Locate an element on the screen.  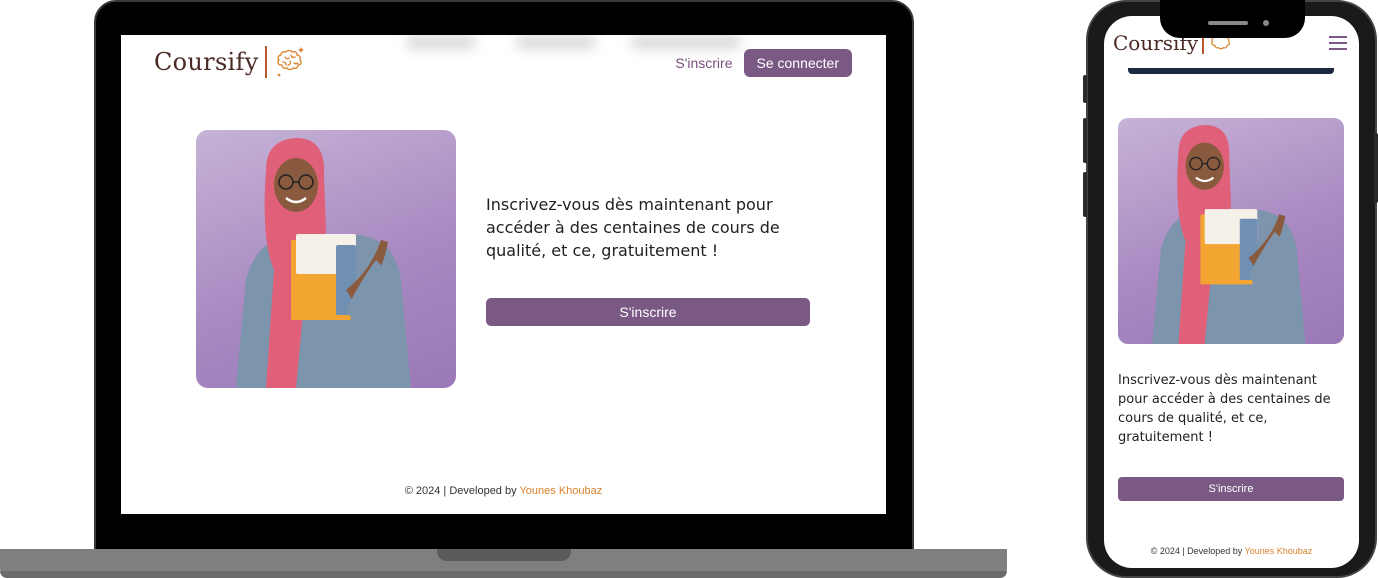
laptop-hinge-notch is located at coordinates (504, 555).